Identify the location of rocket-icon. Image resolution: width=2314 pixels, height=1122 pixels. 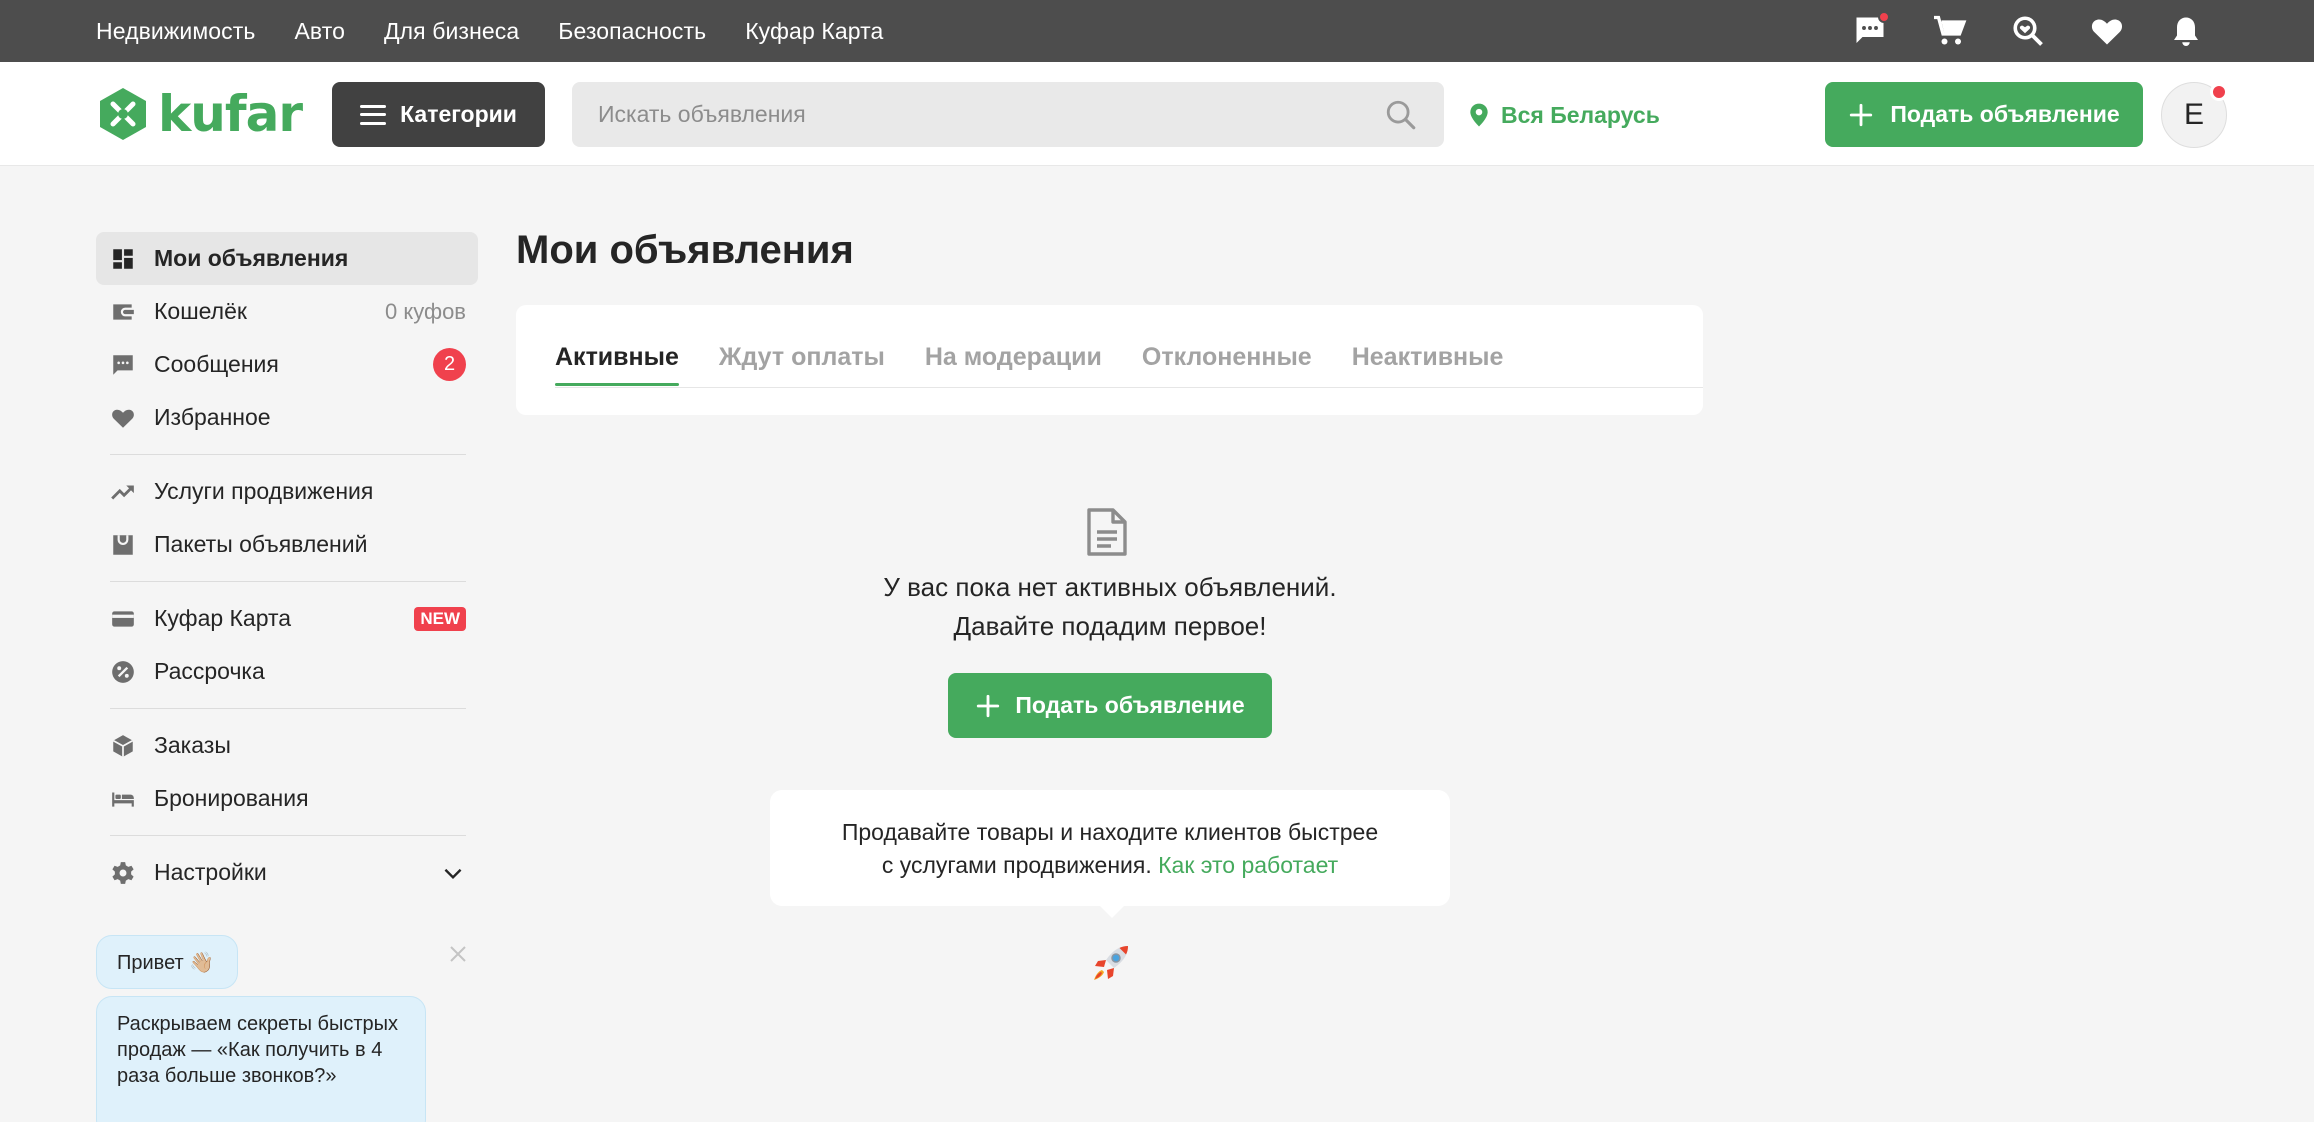
(1111, 963).